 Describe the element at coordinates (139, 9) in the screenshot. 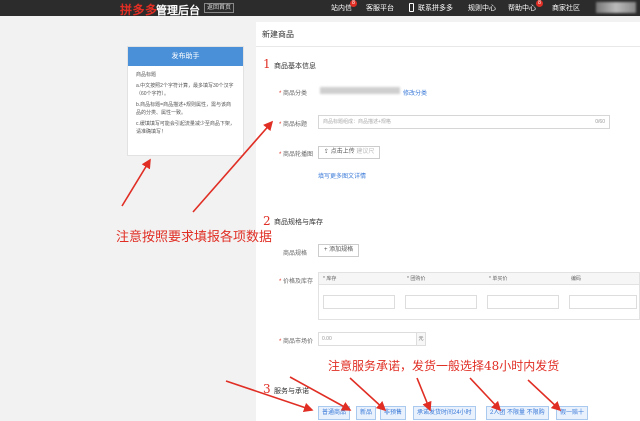

I see `brand-logo: 拼多多` at that location.